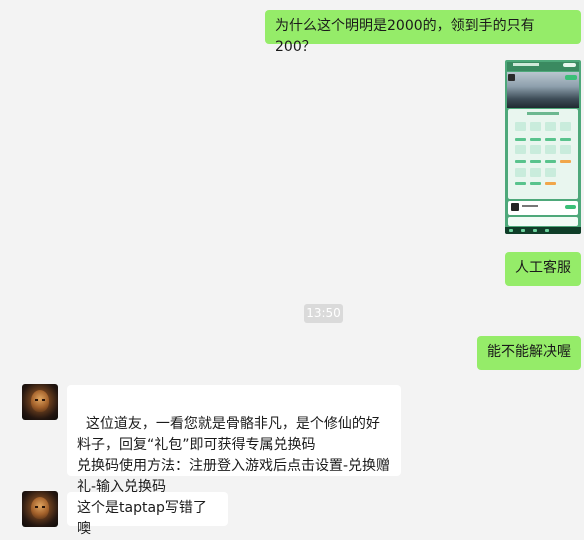 The image size is (584, 540). I want to click on outgoing-message-bubble: 人工客服, so click(543, 269).